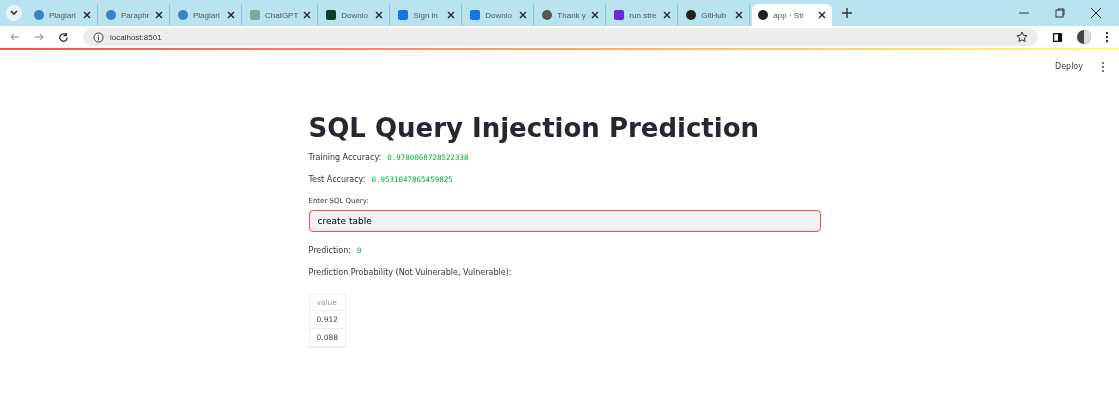 The height and width of the screenshot is (407, 1119). What do you see at coordinates (426, 15) in the screenshot?
I see `tab-title: Sign in` at bounding box center [426, 15].